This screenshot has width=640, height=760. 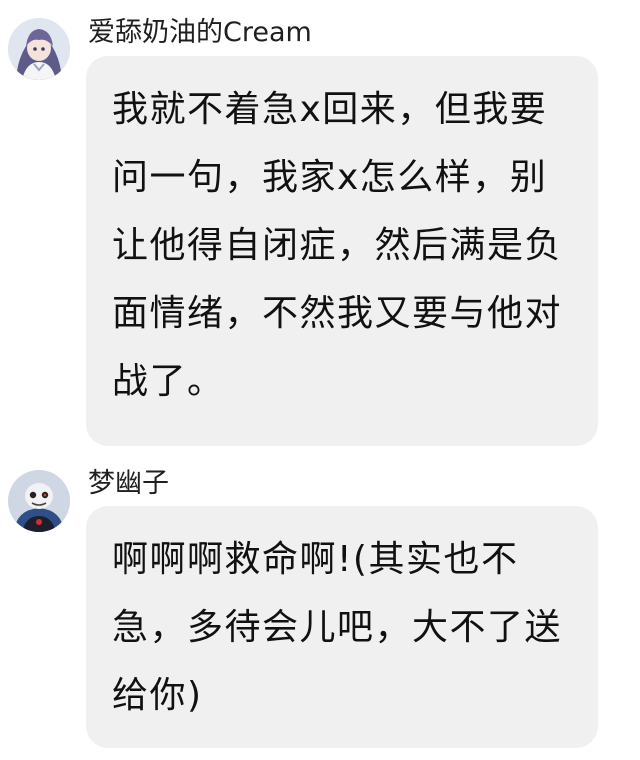 I want to click on anime-girl-avatar-icon, so click(x=39, y=49).